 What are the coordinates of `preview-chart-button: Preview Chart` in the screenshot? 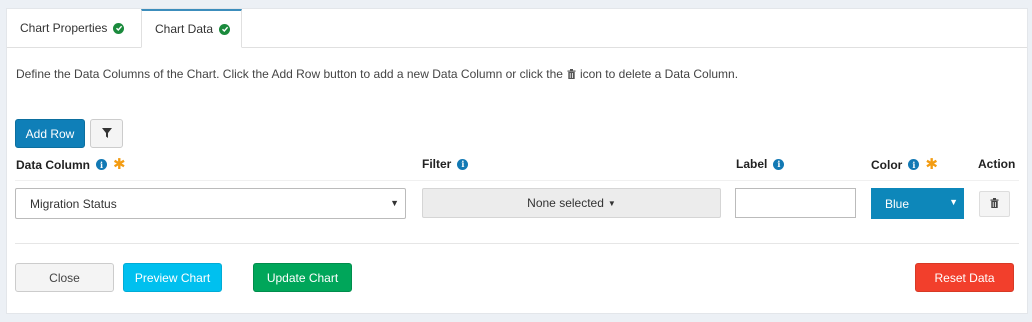 It's located at (172, 277).